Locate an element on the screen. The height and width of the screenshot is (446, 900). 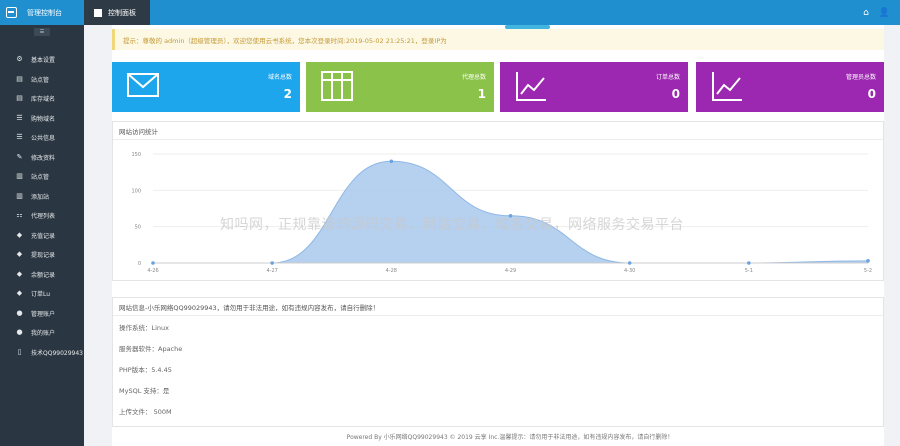
card-value: 1 is located at coordinates (481, 94).